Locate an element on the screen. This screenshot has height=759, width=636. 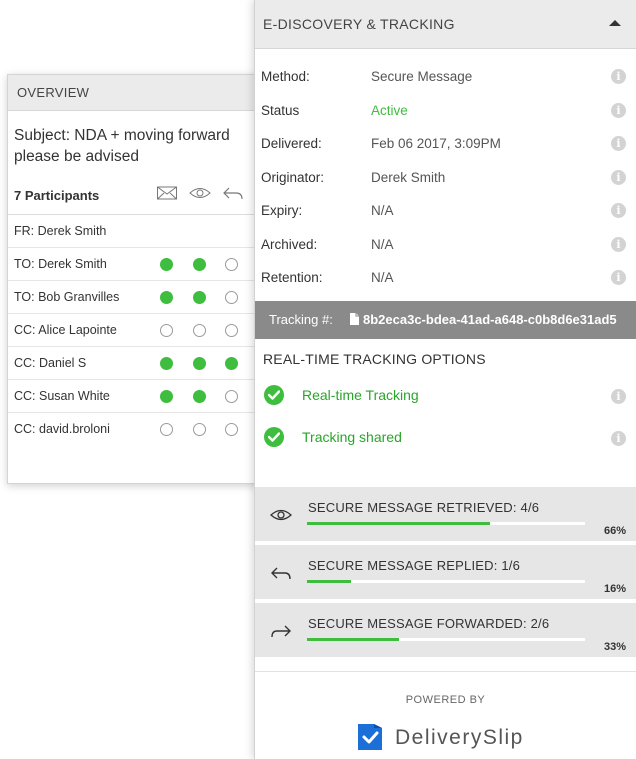
field-label: Originator: is located at coordinates (293, 177).